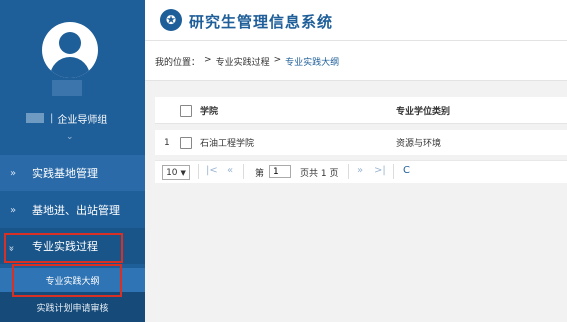 The image size is (567, 322). What do you see at coordinates (65, 173) in the screenshot?
I see `sidebar-item-label: 实践基地管理` at bounding box center [65, 173].